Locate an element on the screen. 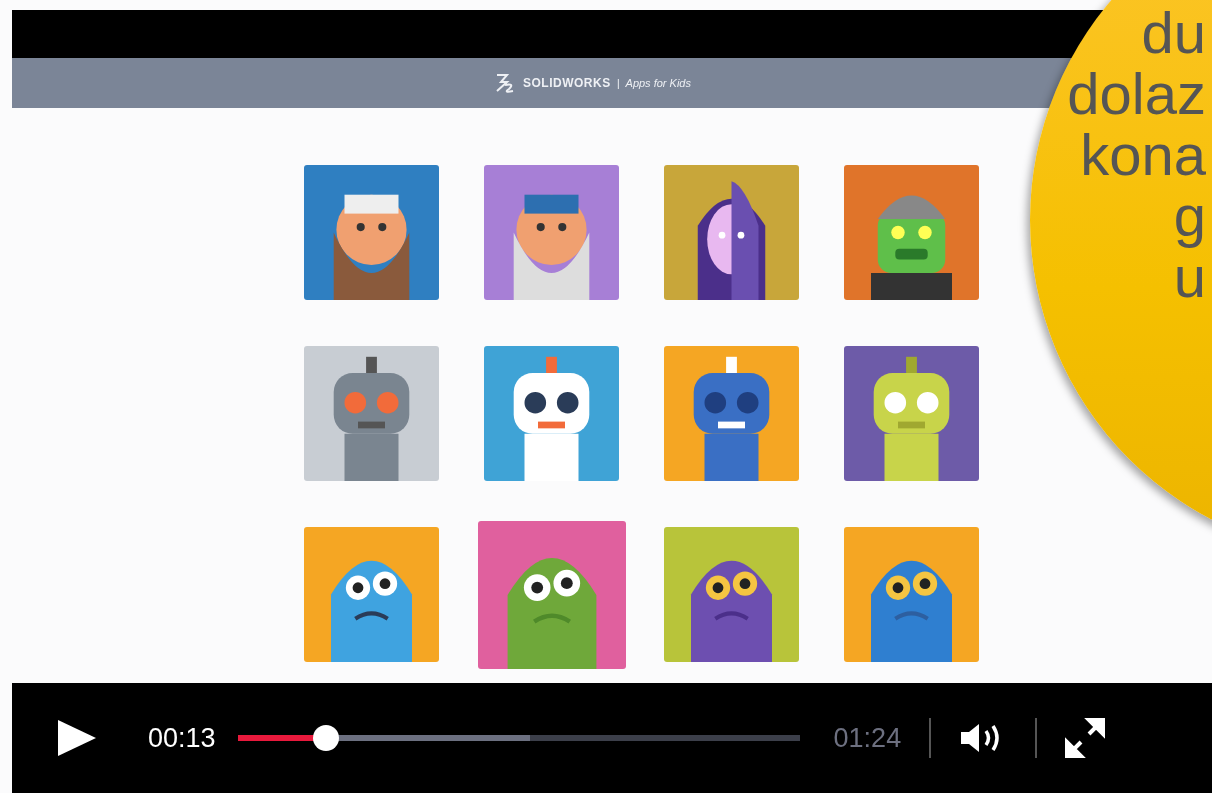 The height and width of the screenshot is (793, 1212). brand-name: SOLIDWORKS is located at coordinates (567, 83).